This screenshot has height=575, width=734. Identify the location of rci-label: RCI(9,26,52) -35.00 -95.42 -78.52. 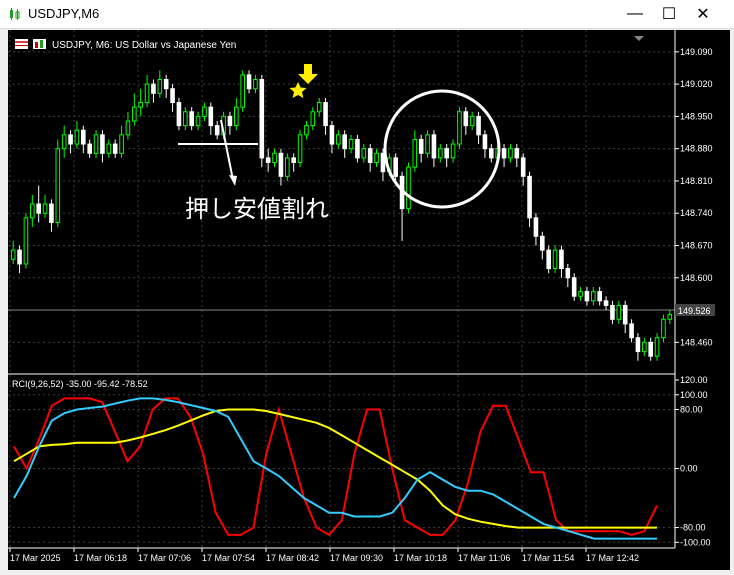
(80, 384).